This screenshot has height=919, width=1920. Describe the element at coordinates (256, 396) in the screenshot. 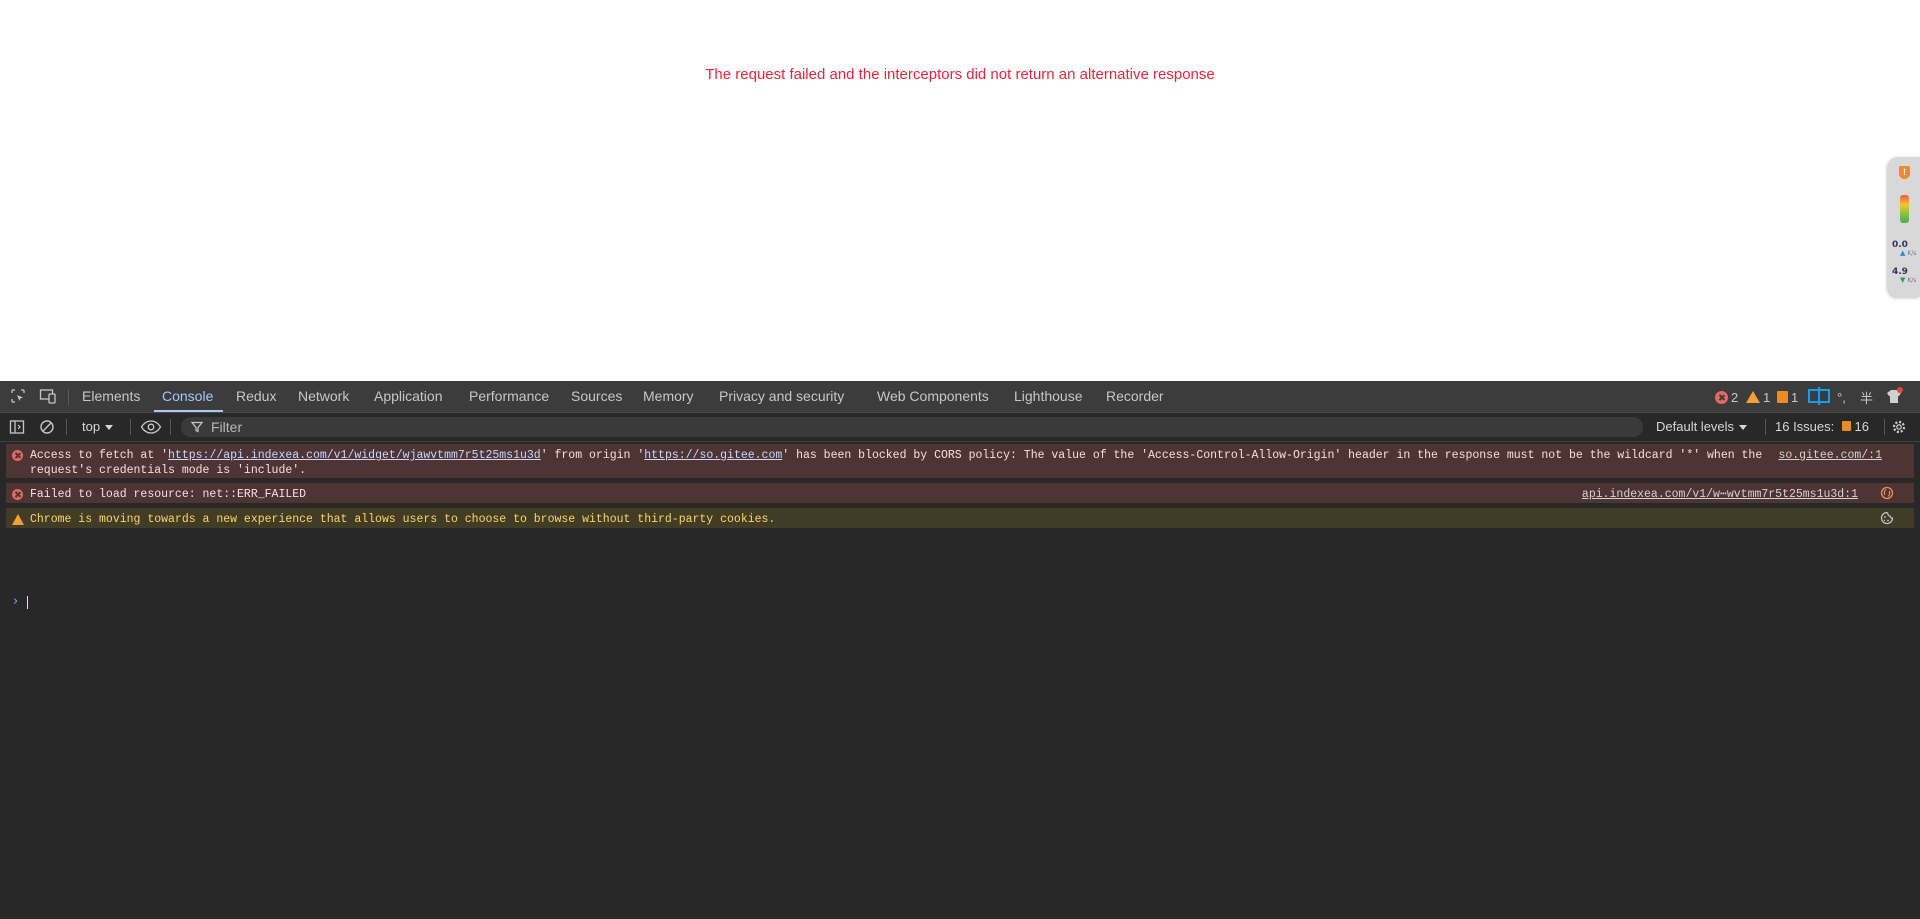

I see `tab-redux: Redux` at that location.